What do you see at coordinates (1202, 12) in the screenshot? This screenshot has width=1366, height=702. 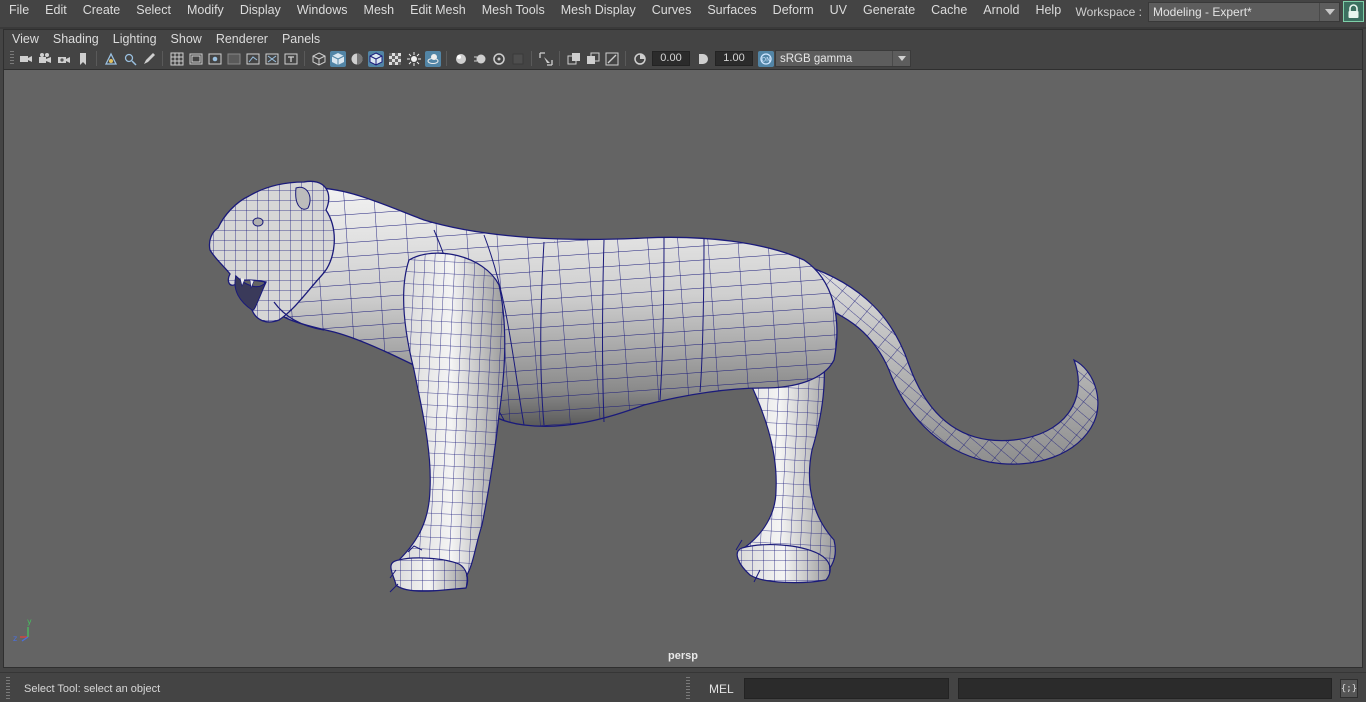 I see `workspace-value: Modeling - Expert*` at bounding box center [1202, 12].